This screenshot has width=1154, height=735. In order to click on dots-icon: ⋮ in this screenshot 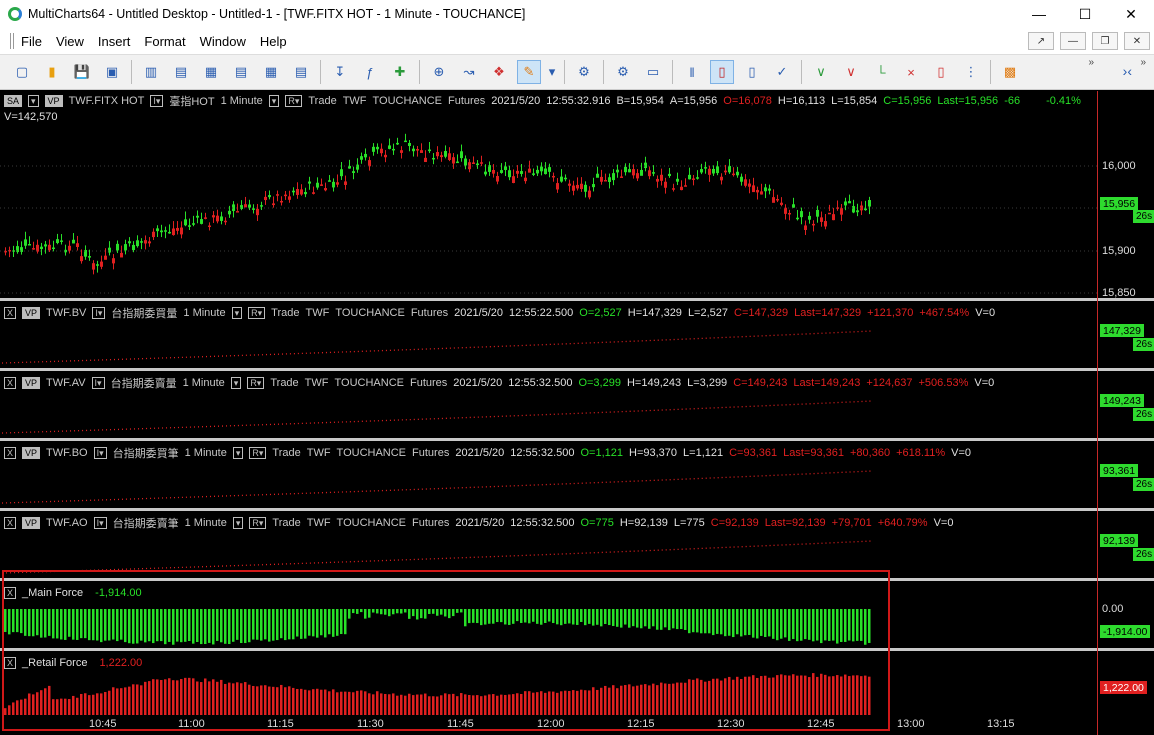, I will do `click(971, 72)`.